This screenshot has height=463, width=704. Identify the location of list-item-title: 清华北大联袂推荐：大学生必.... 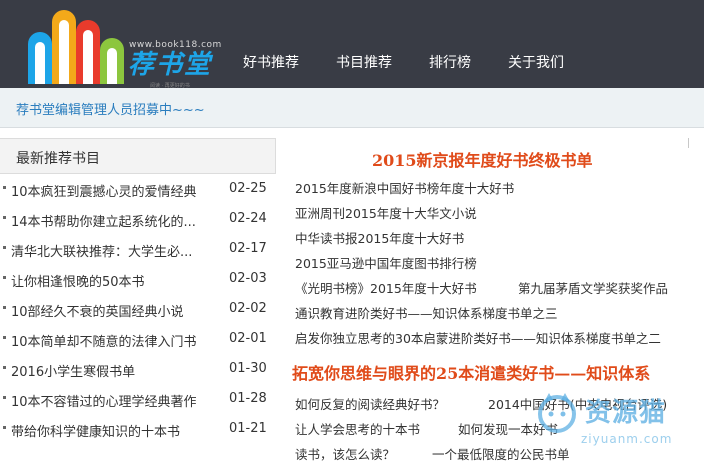
(101, 250).